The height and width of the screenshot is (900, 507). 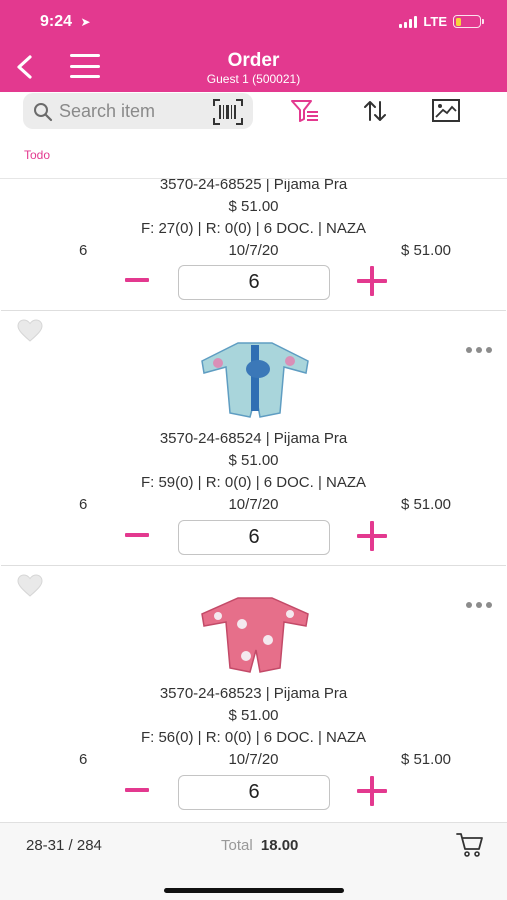 What do you see at coordinates (255, 635) in the screenshot?
I see `product-image-pink-pajama` at bounding box center [255, 635].